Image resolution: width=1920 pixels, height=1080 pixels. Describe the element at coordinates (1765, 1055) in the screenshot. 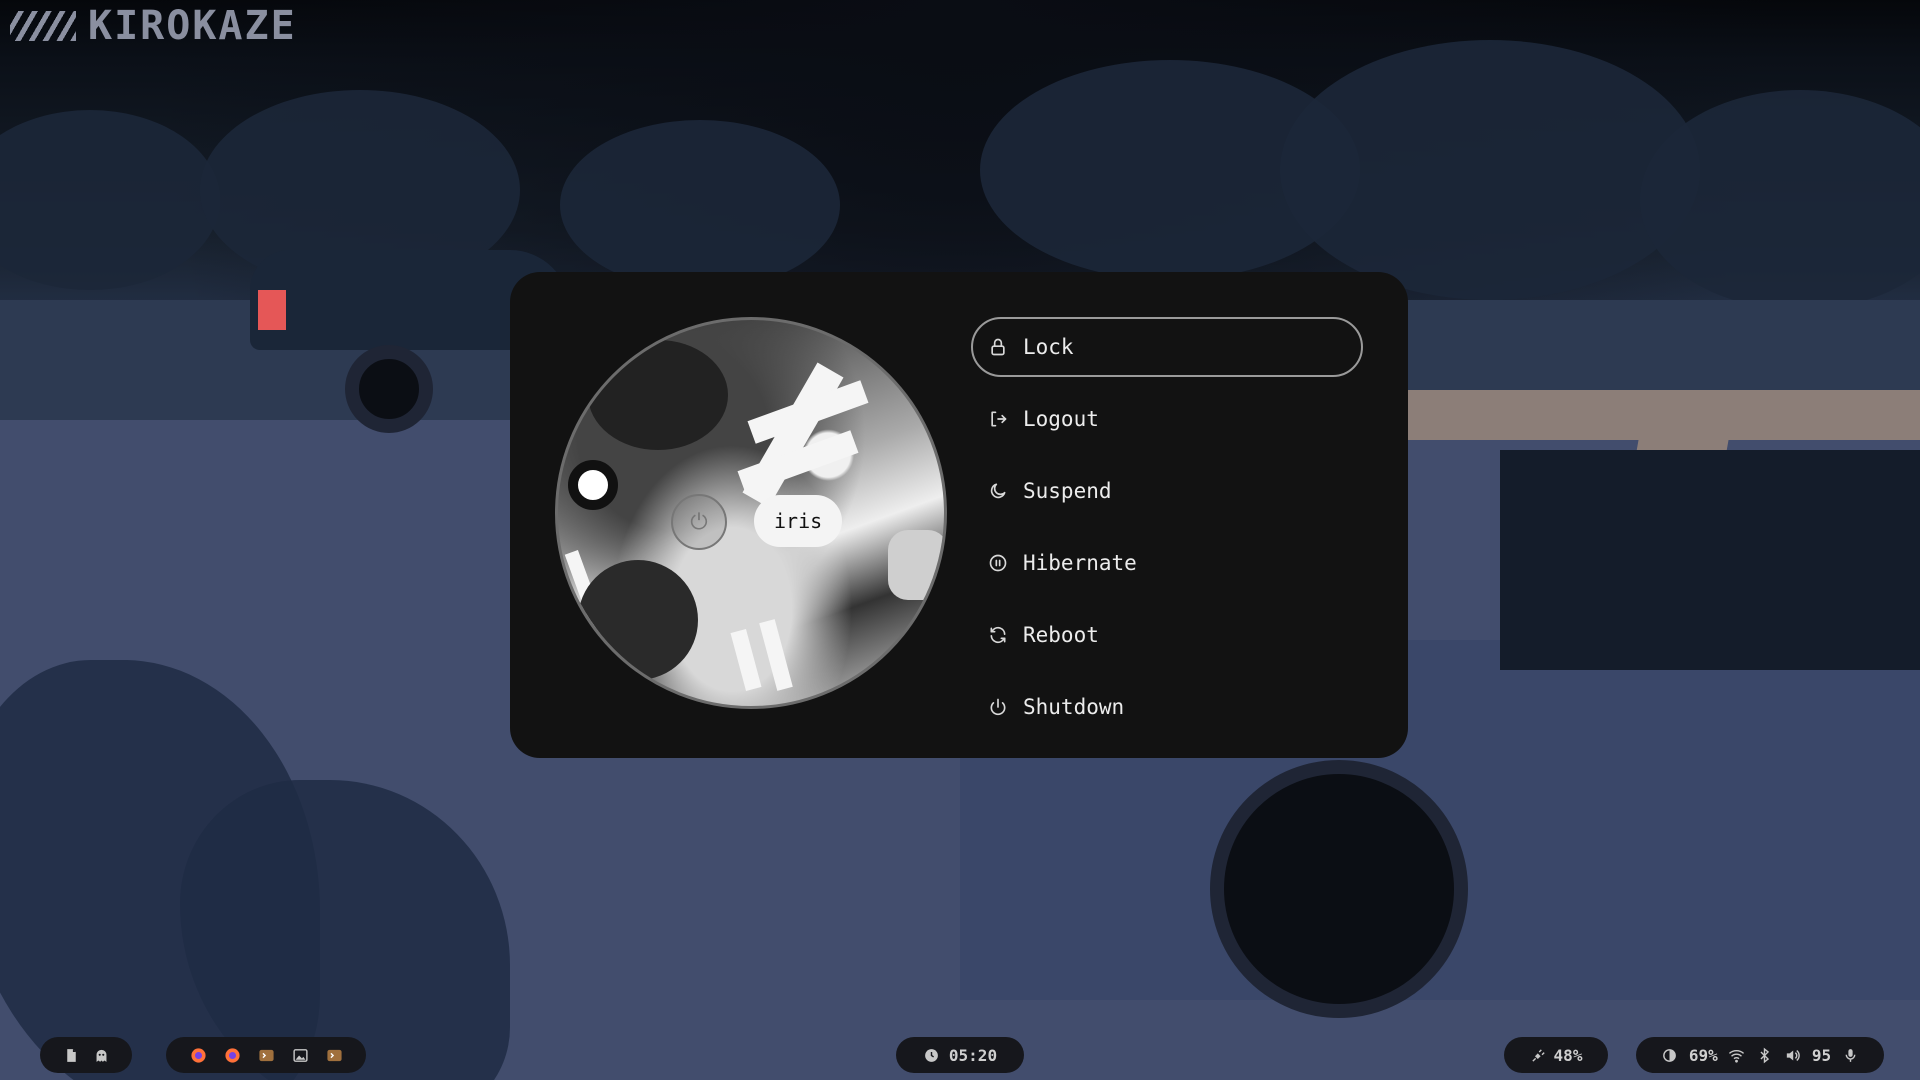

I see `bluetooth-icon` at that location.